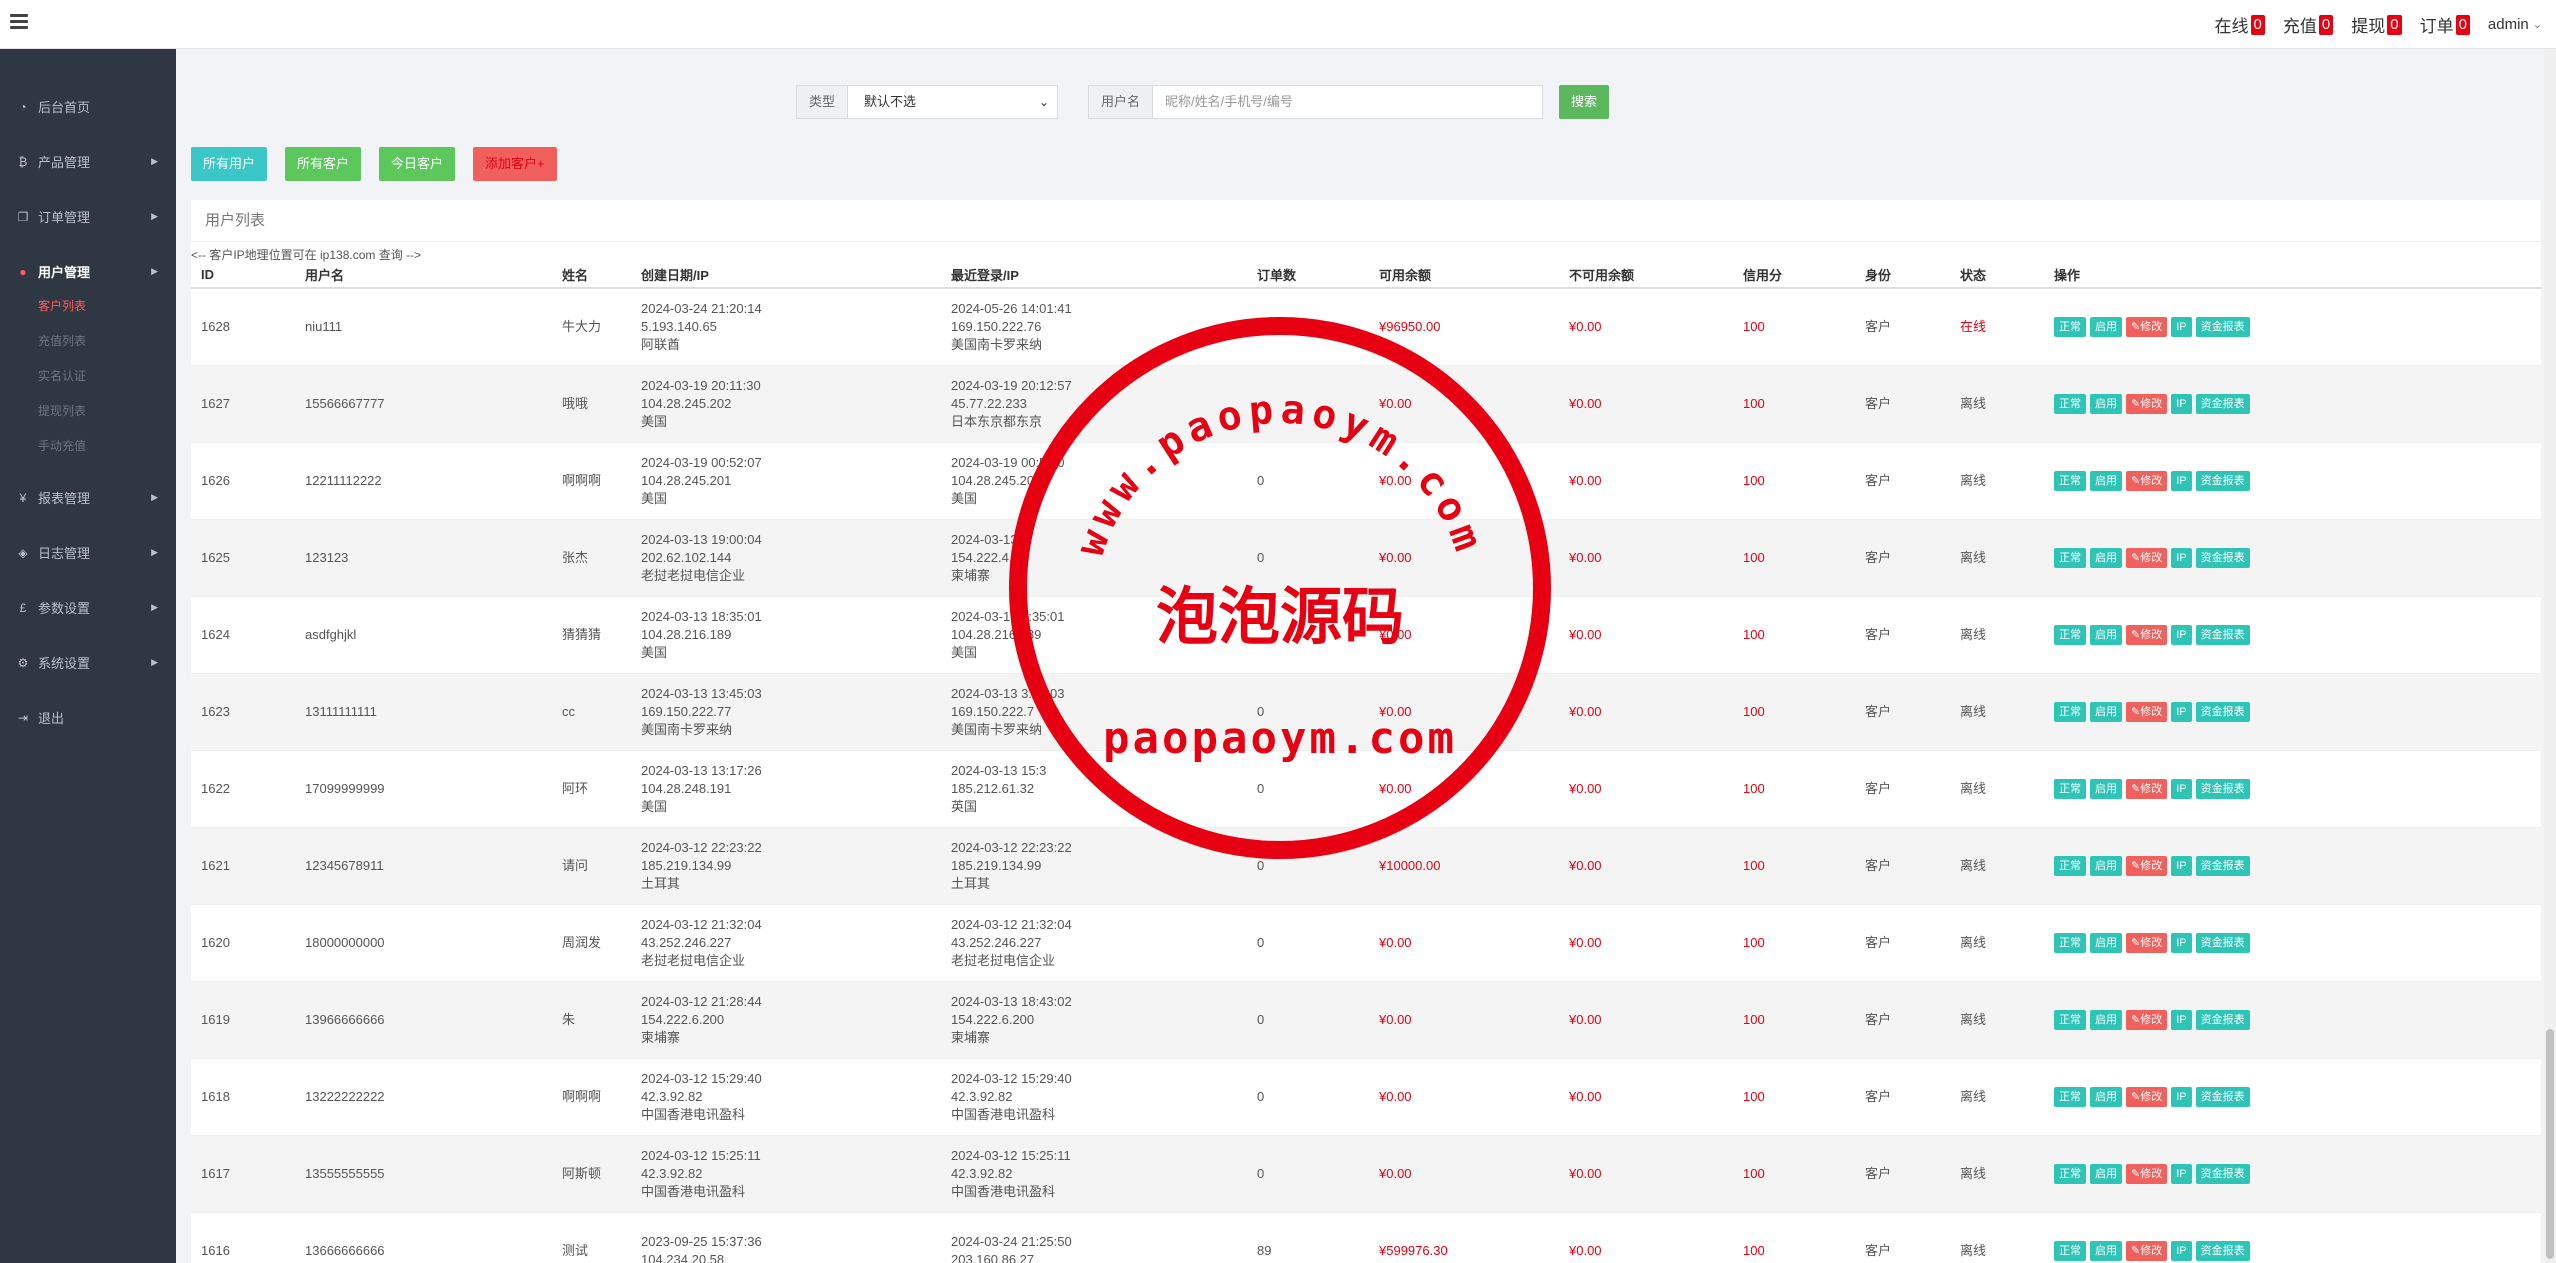  What do you see at coordinates (23, 216) in the screenshot?
I see `copy-icon: ❐` at bounding box center [23, 216].